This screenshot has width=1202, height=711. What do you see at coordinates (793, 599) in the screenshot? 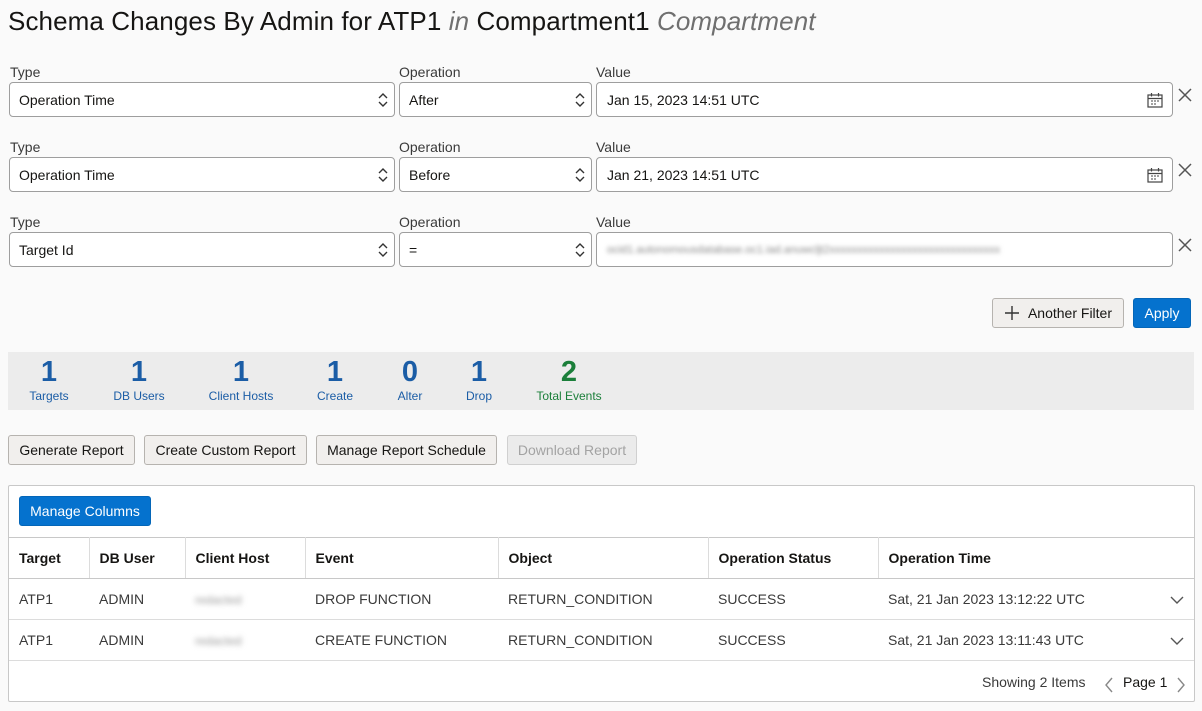
I see `cell-status: SUCCESS` at bounding box center [793, 599].